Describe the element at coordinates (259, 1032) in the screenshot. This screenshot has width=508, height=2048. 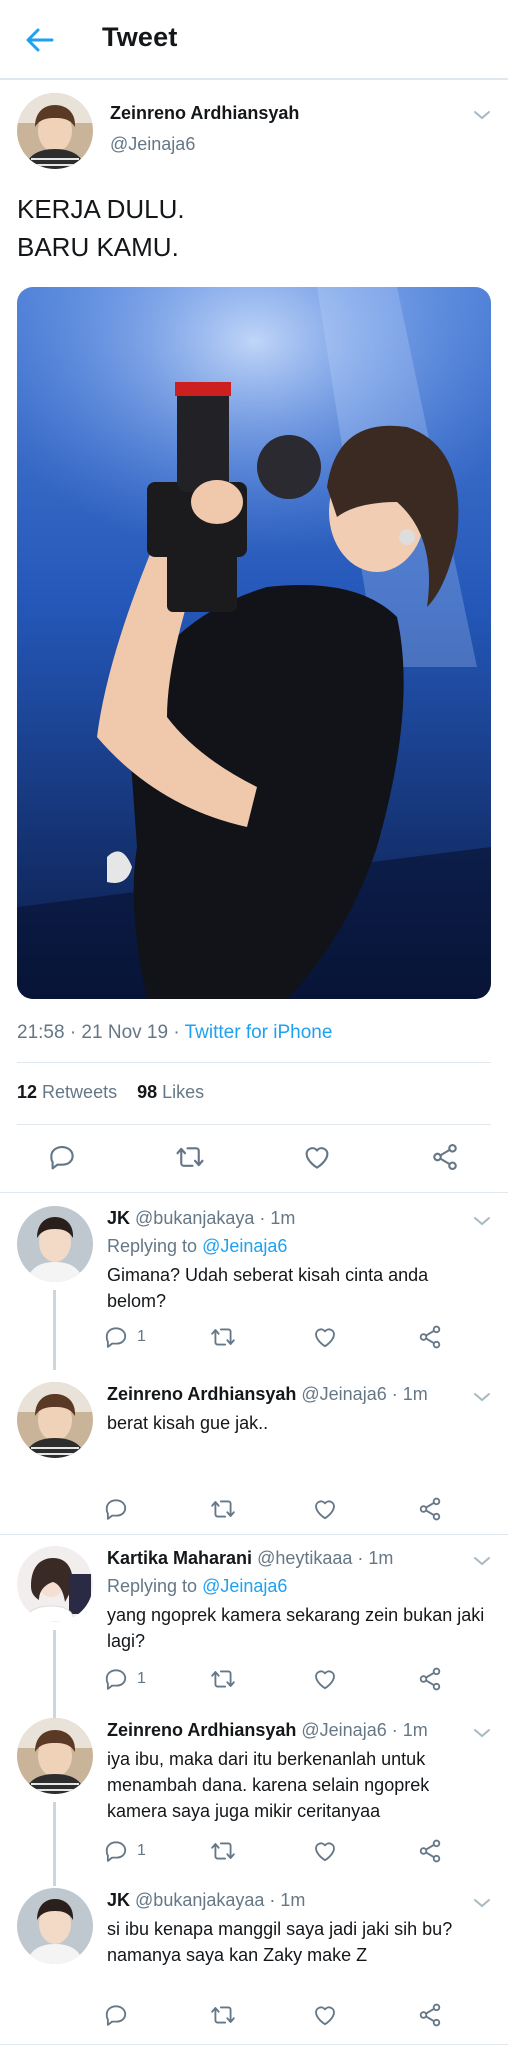
I see `tweet-source-link: Twitter for iPhone` at that location.